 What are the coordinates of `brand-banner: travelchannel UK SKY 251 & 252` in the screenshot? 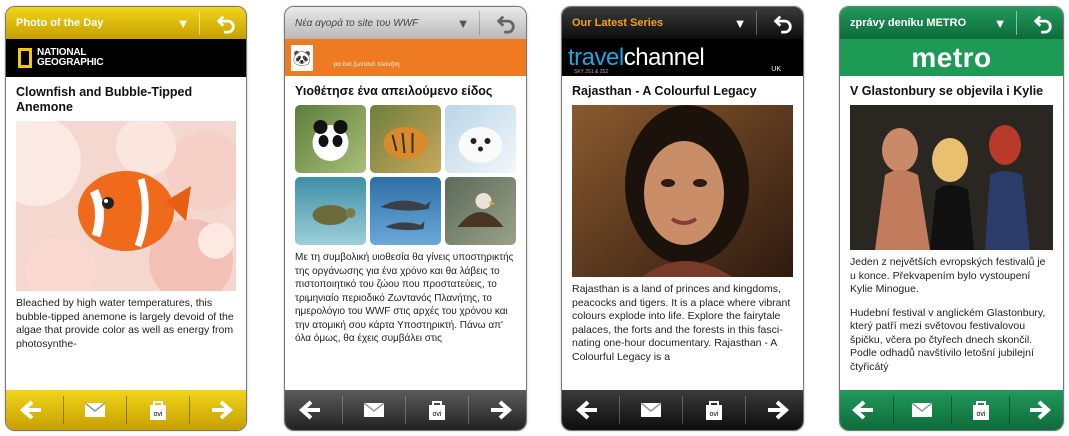 It's located at (682, 57).